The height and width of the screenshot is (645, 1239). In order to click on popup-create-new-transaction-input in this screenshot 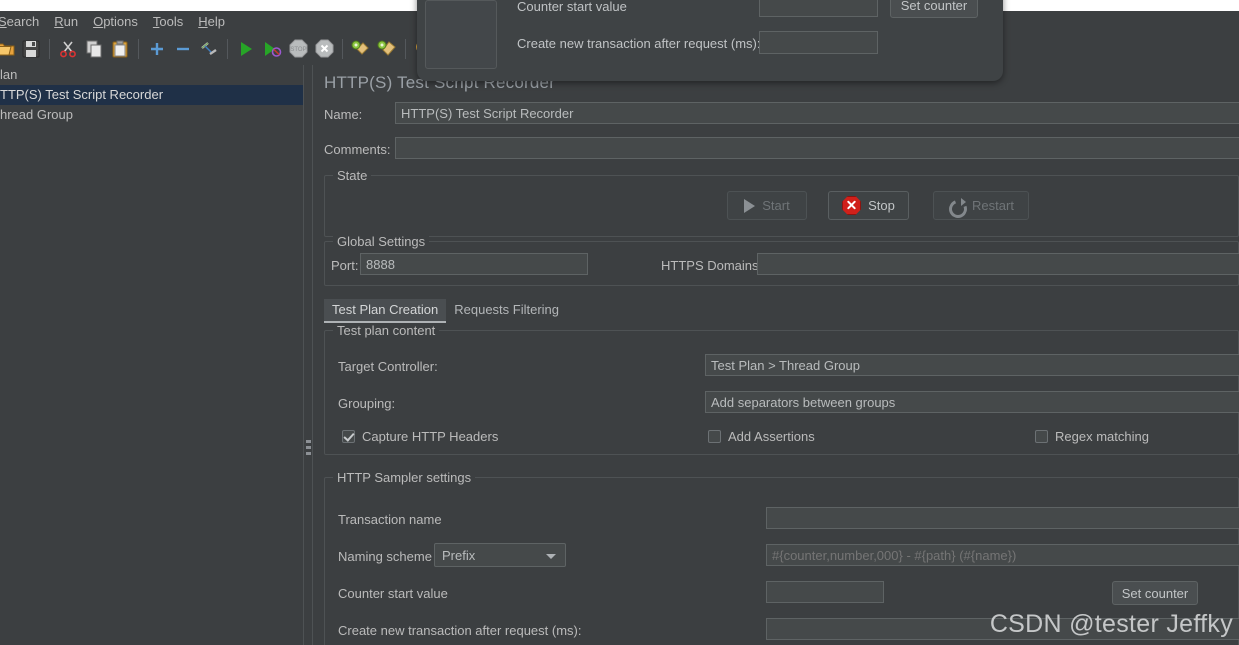, I will do `click(818, 42)`.